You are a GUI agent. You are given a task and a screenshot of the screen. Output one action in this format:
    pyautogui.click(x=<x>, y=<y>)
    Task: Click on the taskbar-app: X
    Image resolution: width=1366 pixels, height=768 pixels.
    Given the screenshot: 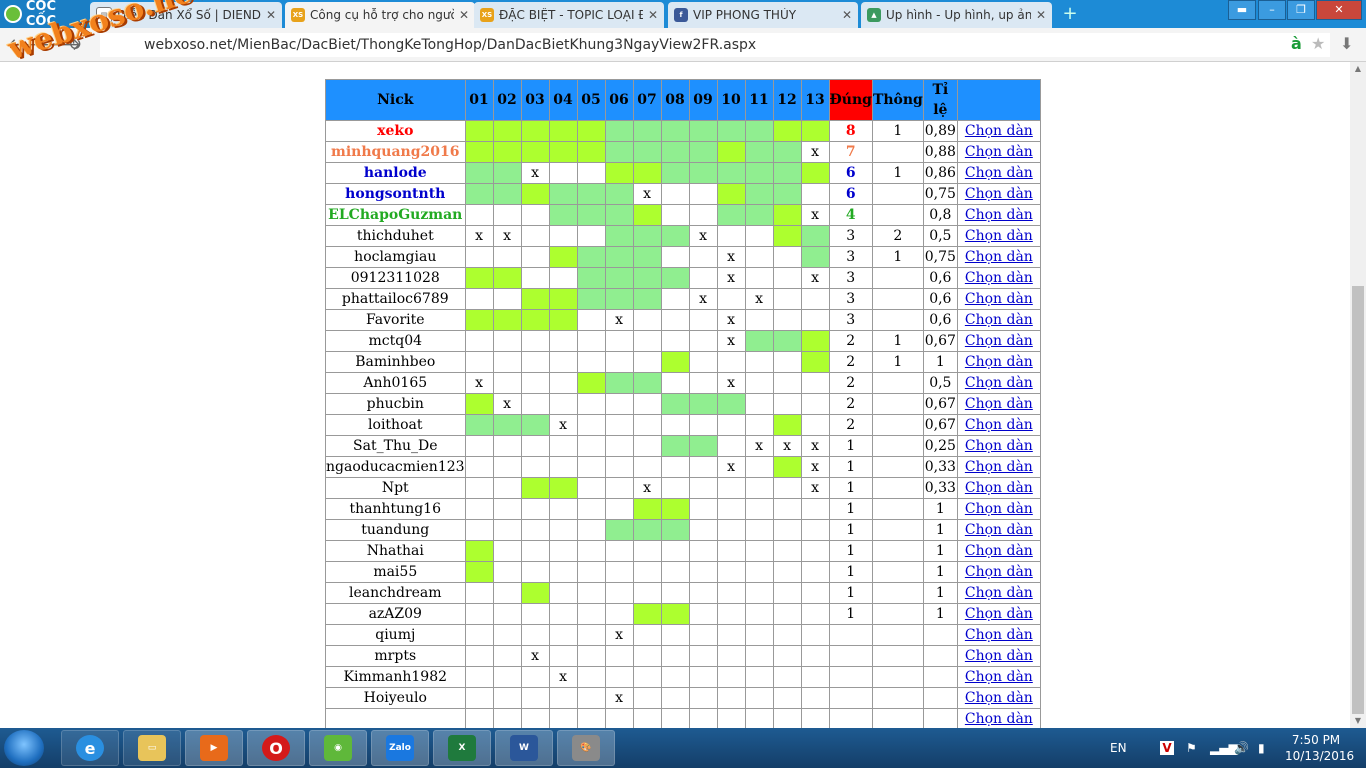 What is the action you would take?
    pyautogui.click(x=462, y=748)
    